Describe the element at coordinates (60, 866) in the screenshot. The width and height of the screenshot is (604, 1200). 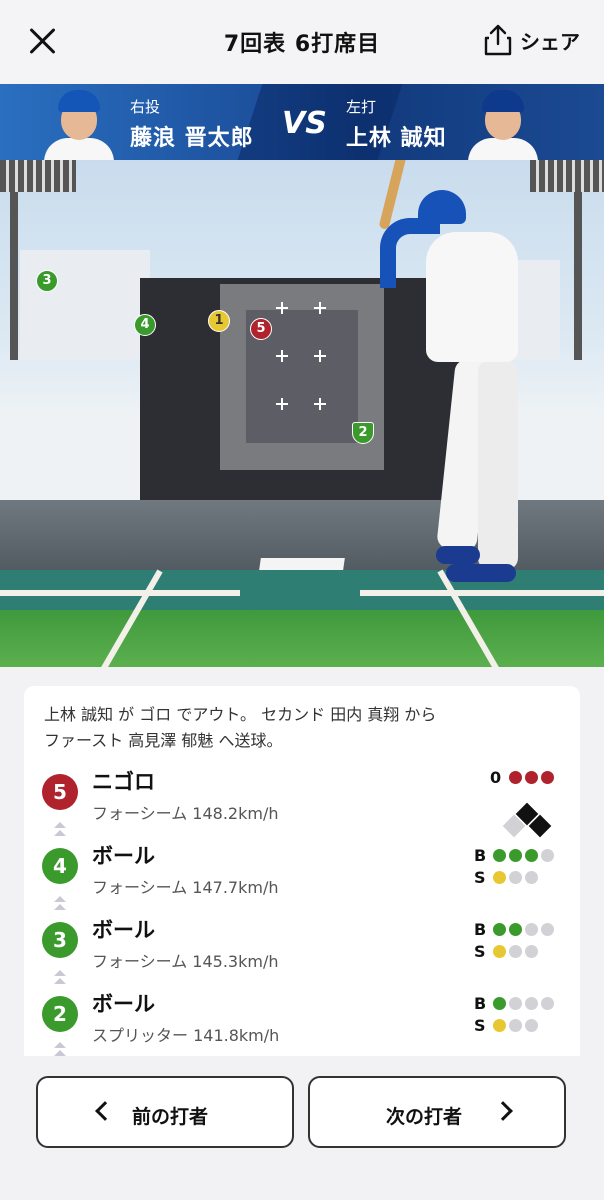
I see `pitch-number-badge: 4` at that location.